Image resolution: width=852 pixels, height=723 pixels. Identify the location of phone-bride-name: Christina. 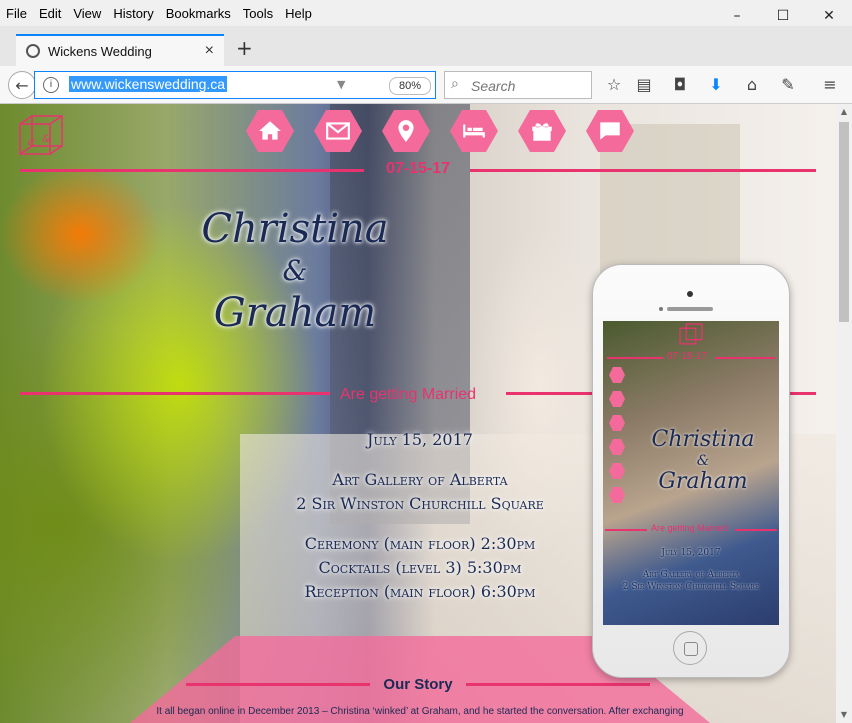
(703, 439).